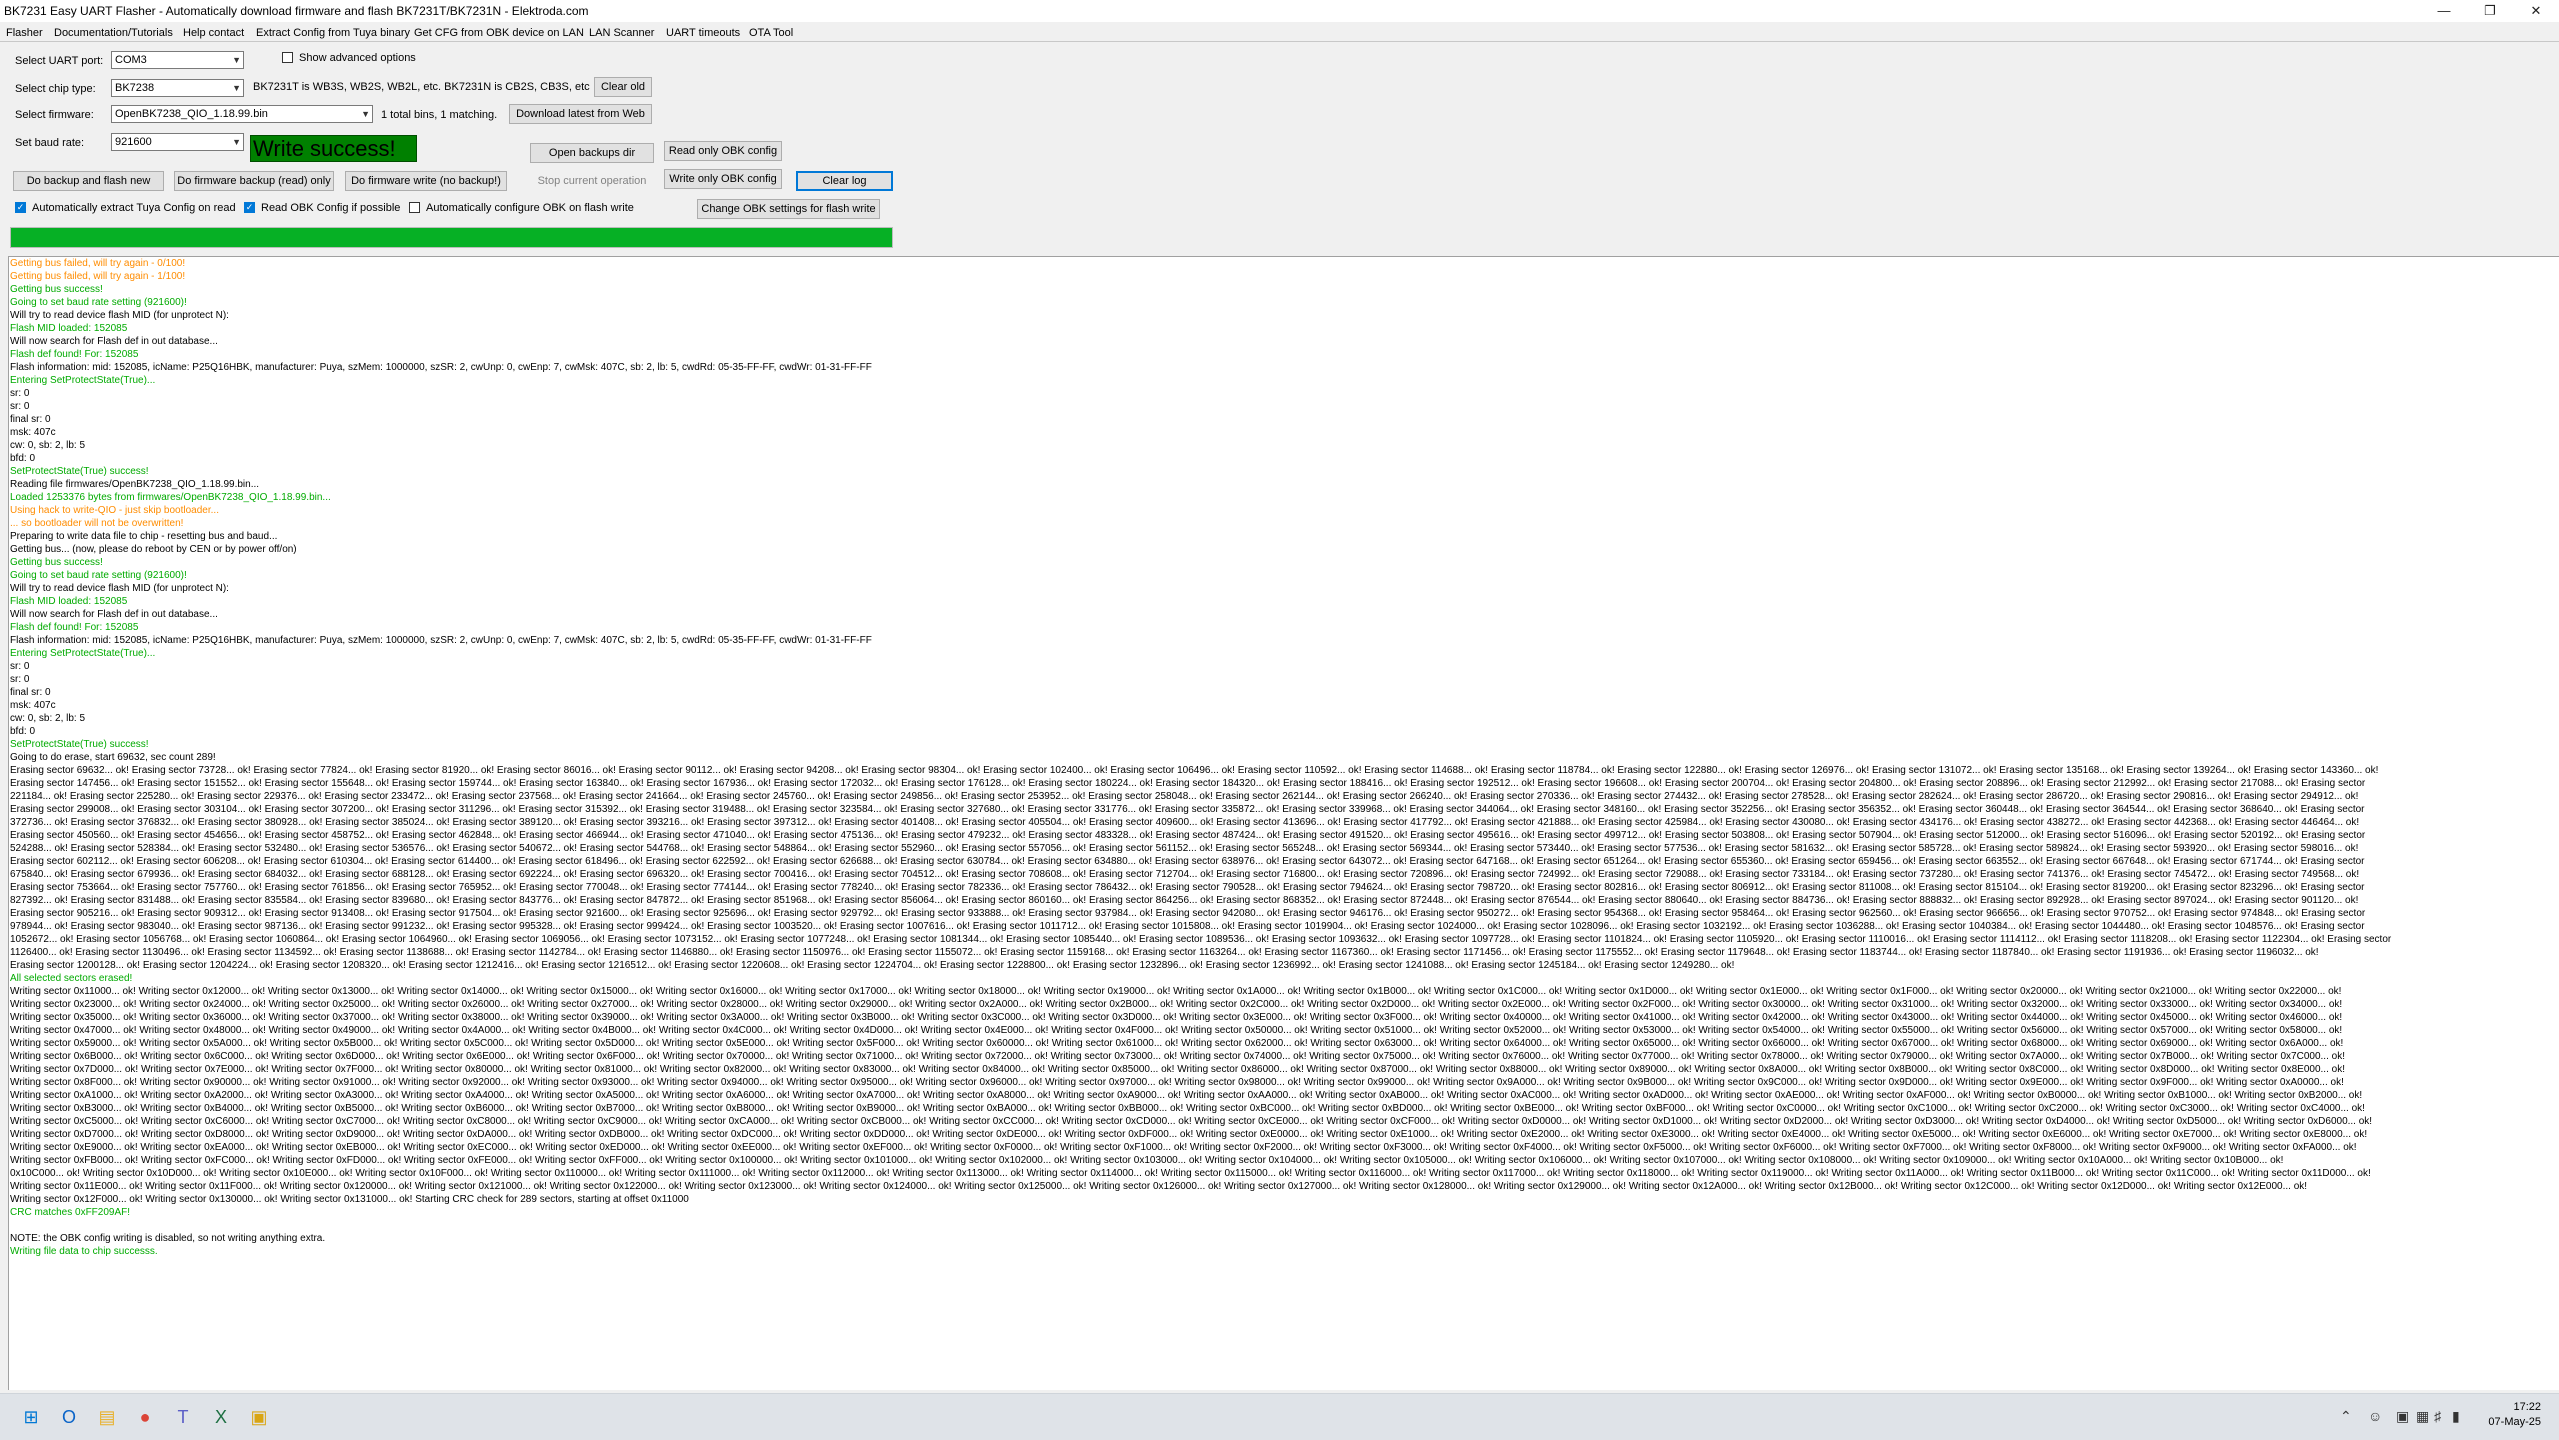 This screenshot has height=1440, width=2559. I want to click on auto-configure-checkbox, so click(414, 207).